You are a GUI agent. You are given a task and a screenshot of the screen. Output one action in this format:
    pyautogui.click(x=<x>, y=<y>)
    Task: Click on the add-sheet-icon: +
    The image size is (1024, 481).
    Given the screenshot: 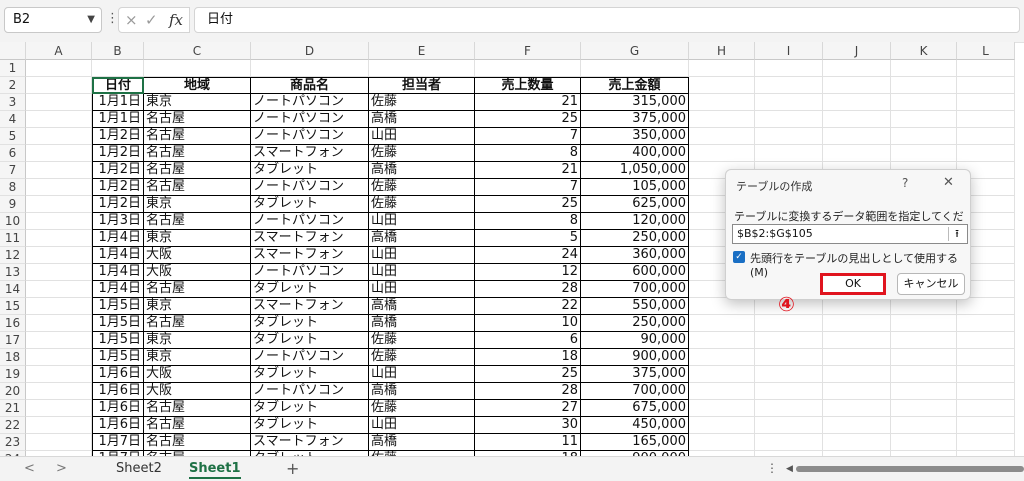 What is the action you would take?
    pyautogui.click(x=292, y=468)
    